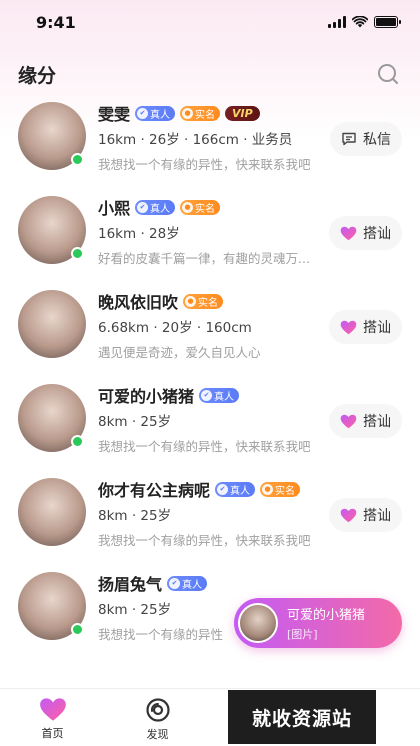 This screenshot has height=746, width=420. Describe the element at coordinates (349, 139) in the screenshot. I see `chat-icon` at that location.